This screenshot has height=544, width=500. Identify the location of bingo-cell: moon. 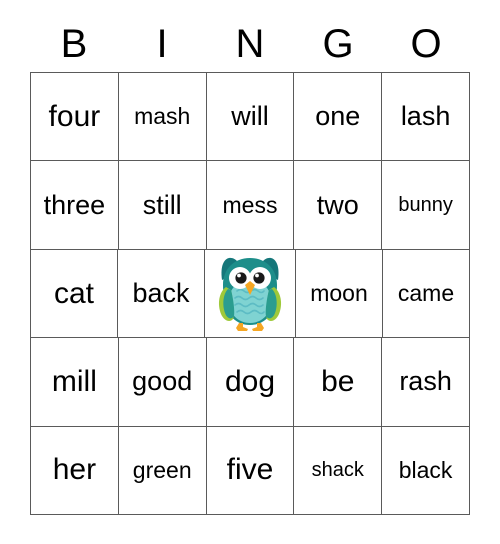
(339, 294).